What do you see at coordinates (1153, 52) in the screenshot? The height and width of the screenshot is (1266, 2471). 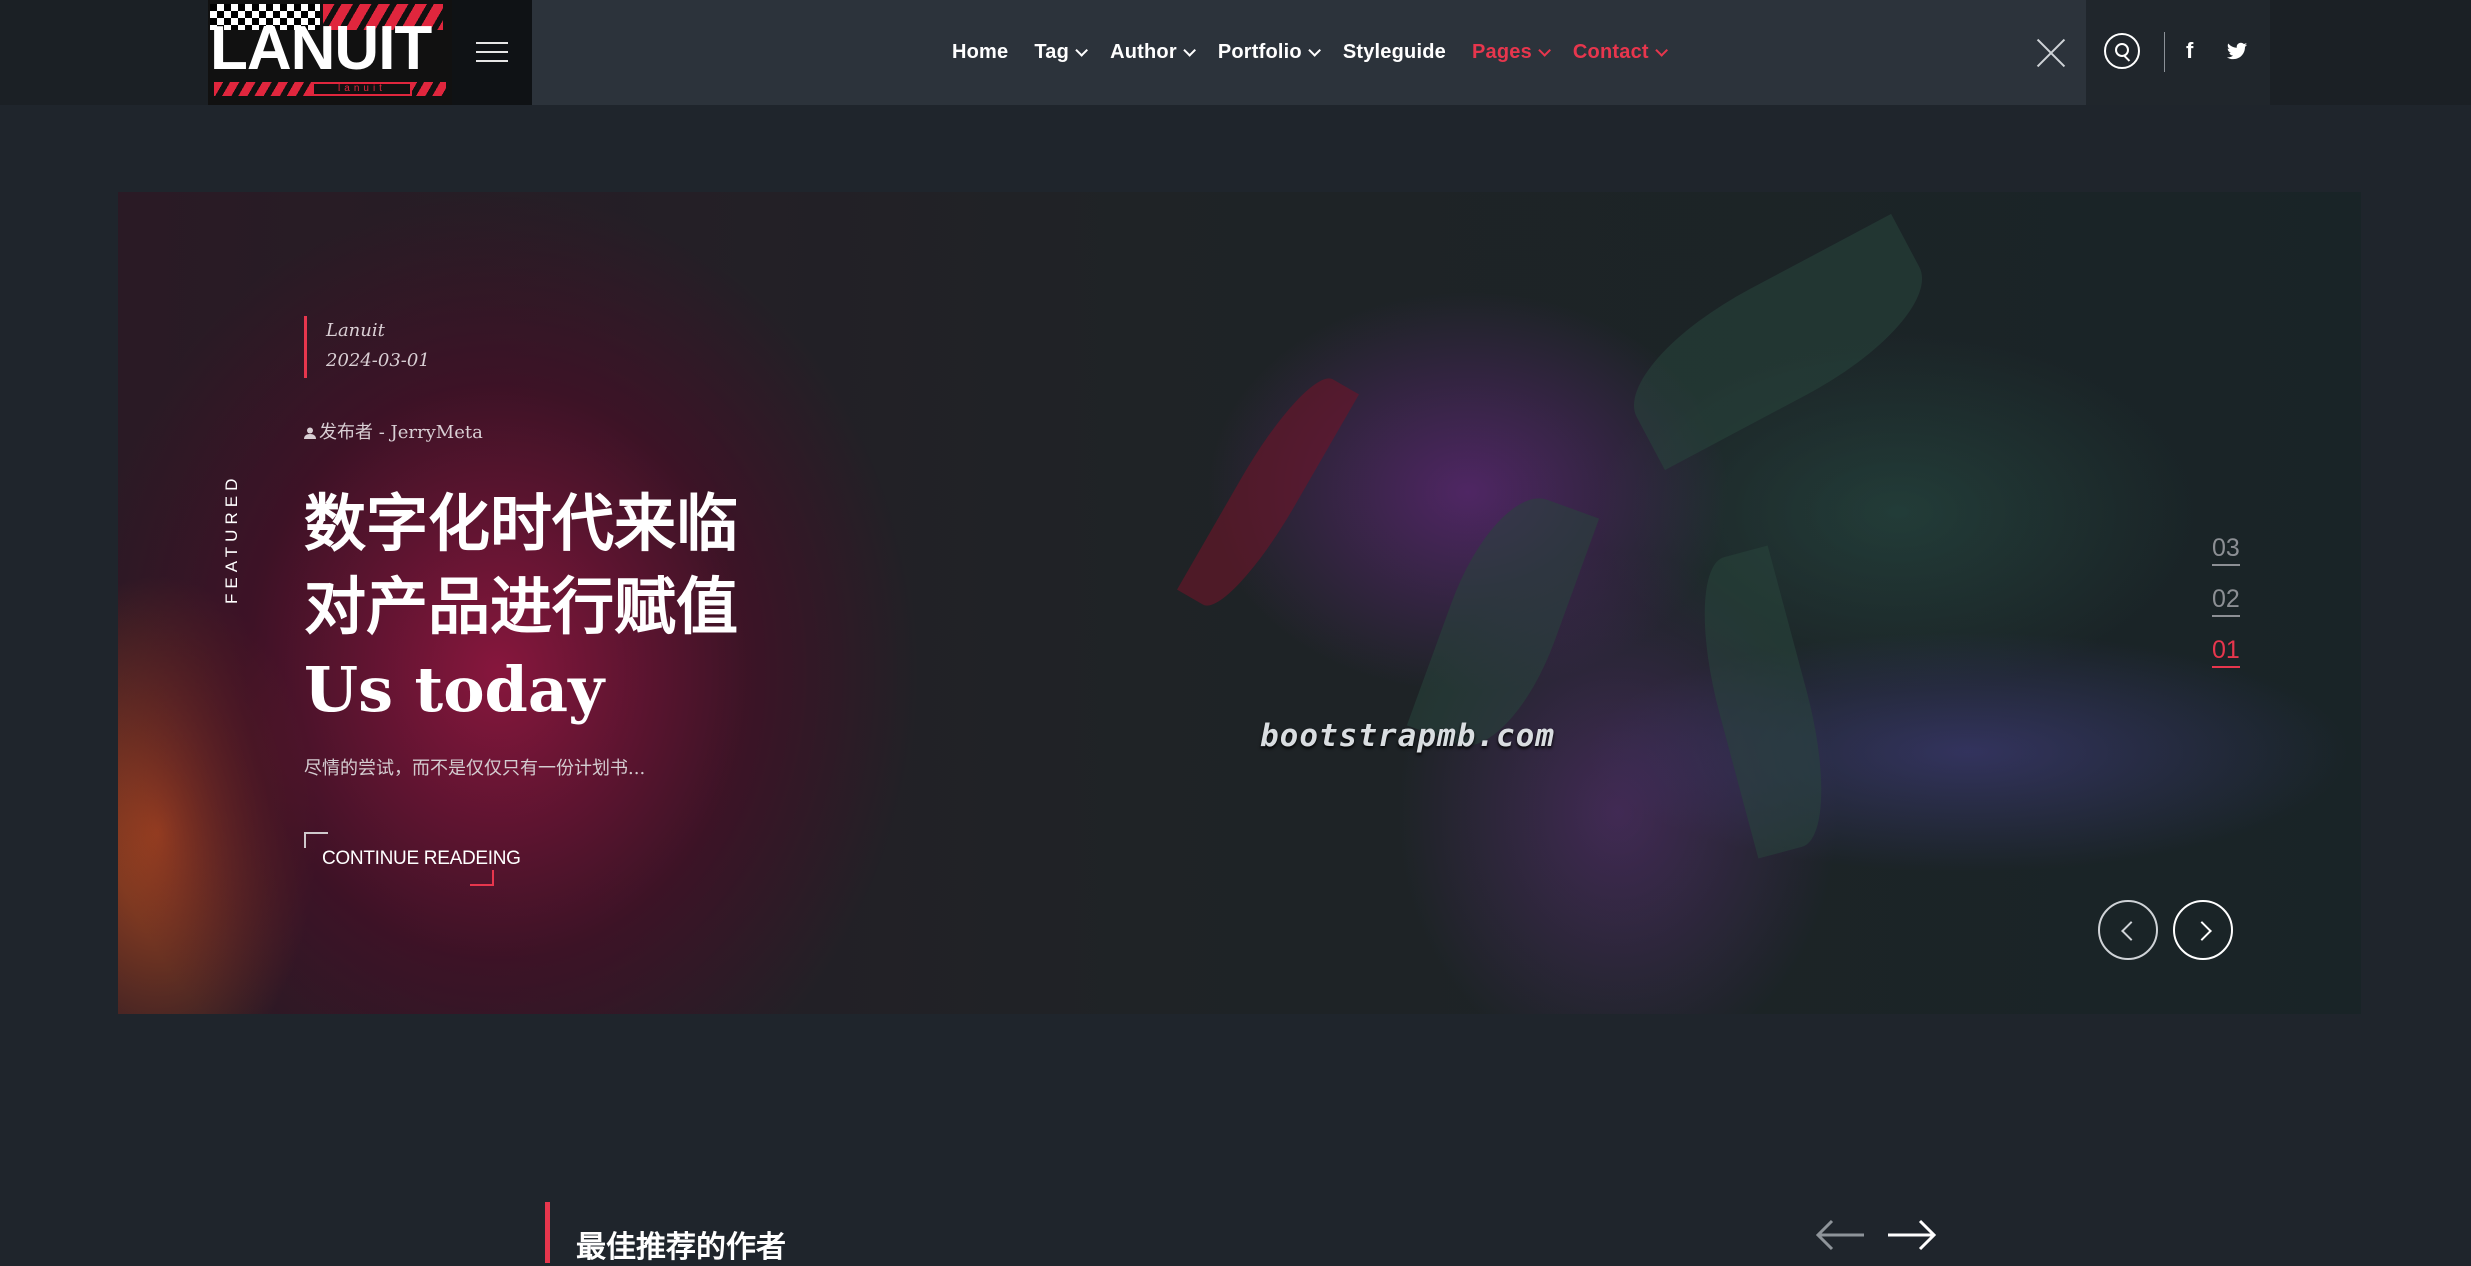 I see `nav-item-author: Author` at bounding box center [1153, 52].